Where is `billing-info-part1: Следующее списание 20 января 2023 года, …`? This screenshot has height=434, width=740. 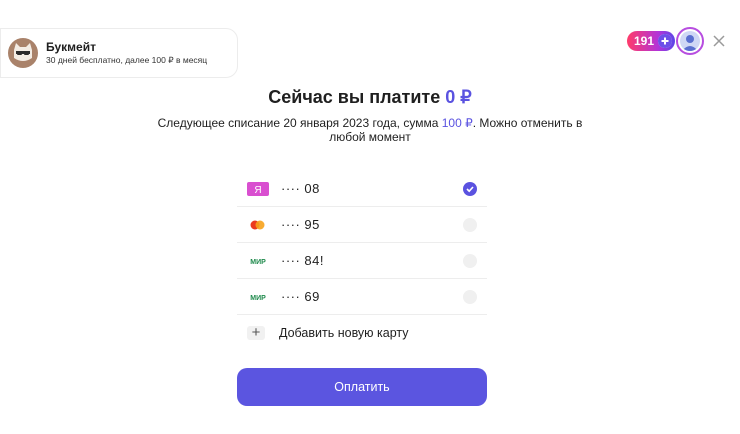 billing-info-part1: Следующее списание 20 января 2023 года, … is located at coordinates (299, 123).